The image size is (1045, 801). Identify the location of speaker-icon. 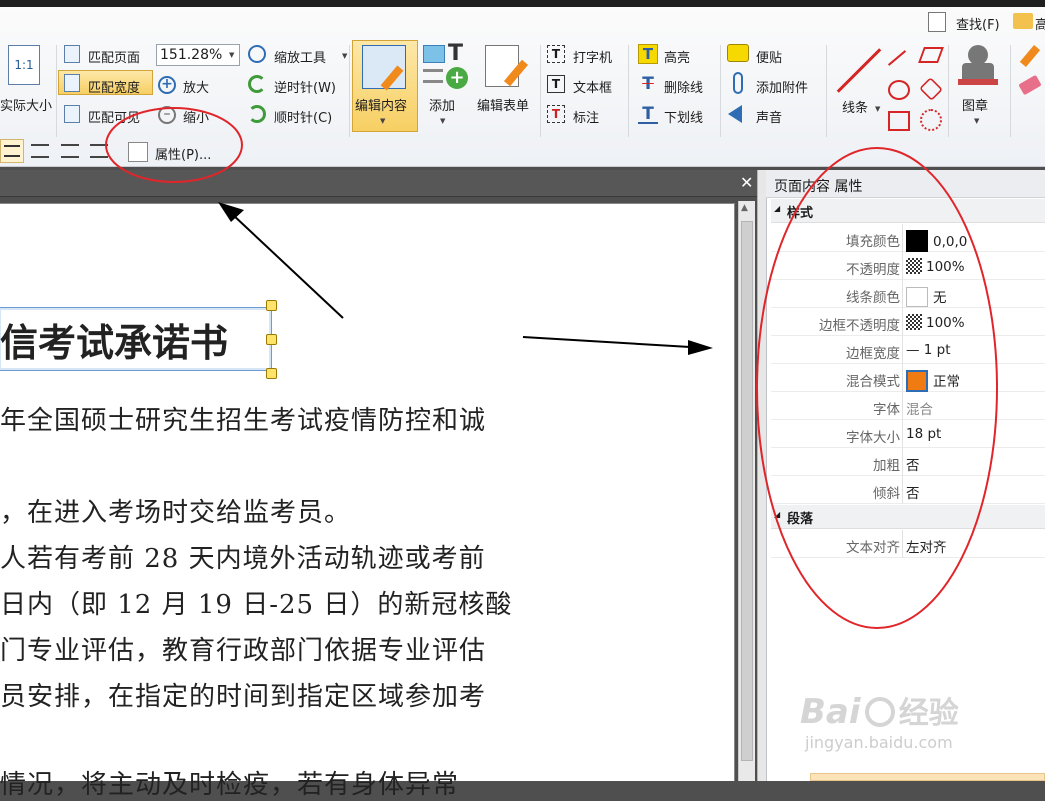
(735, 114).